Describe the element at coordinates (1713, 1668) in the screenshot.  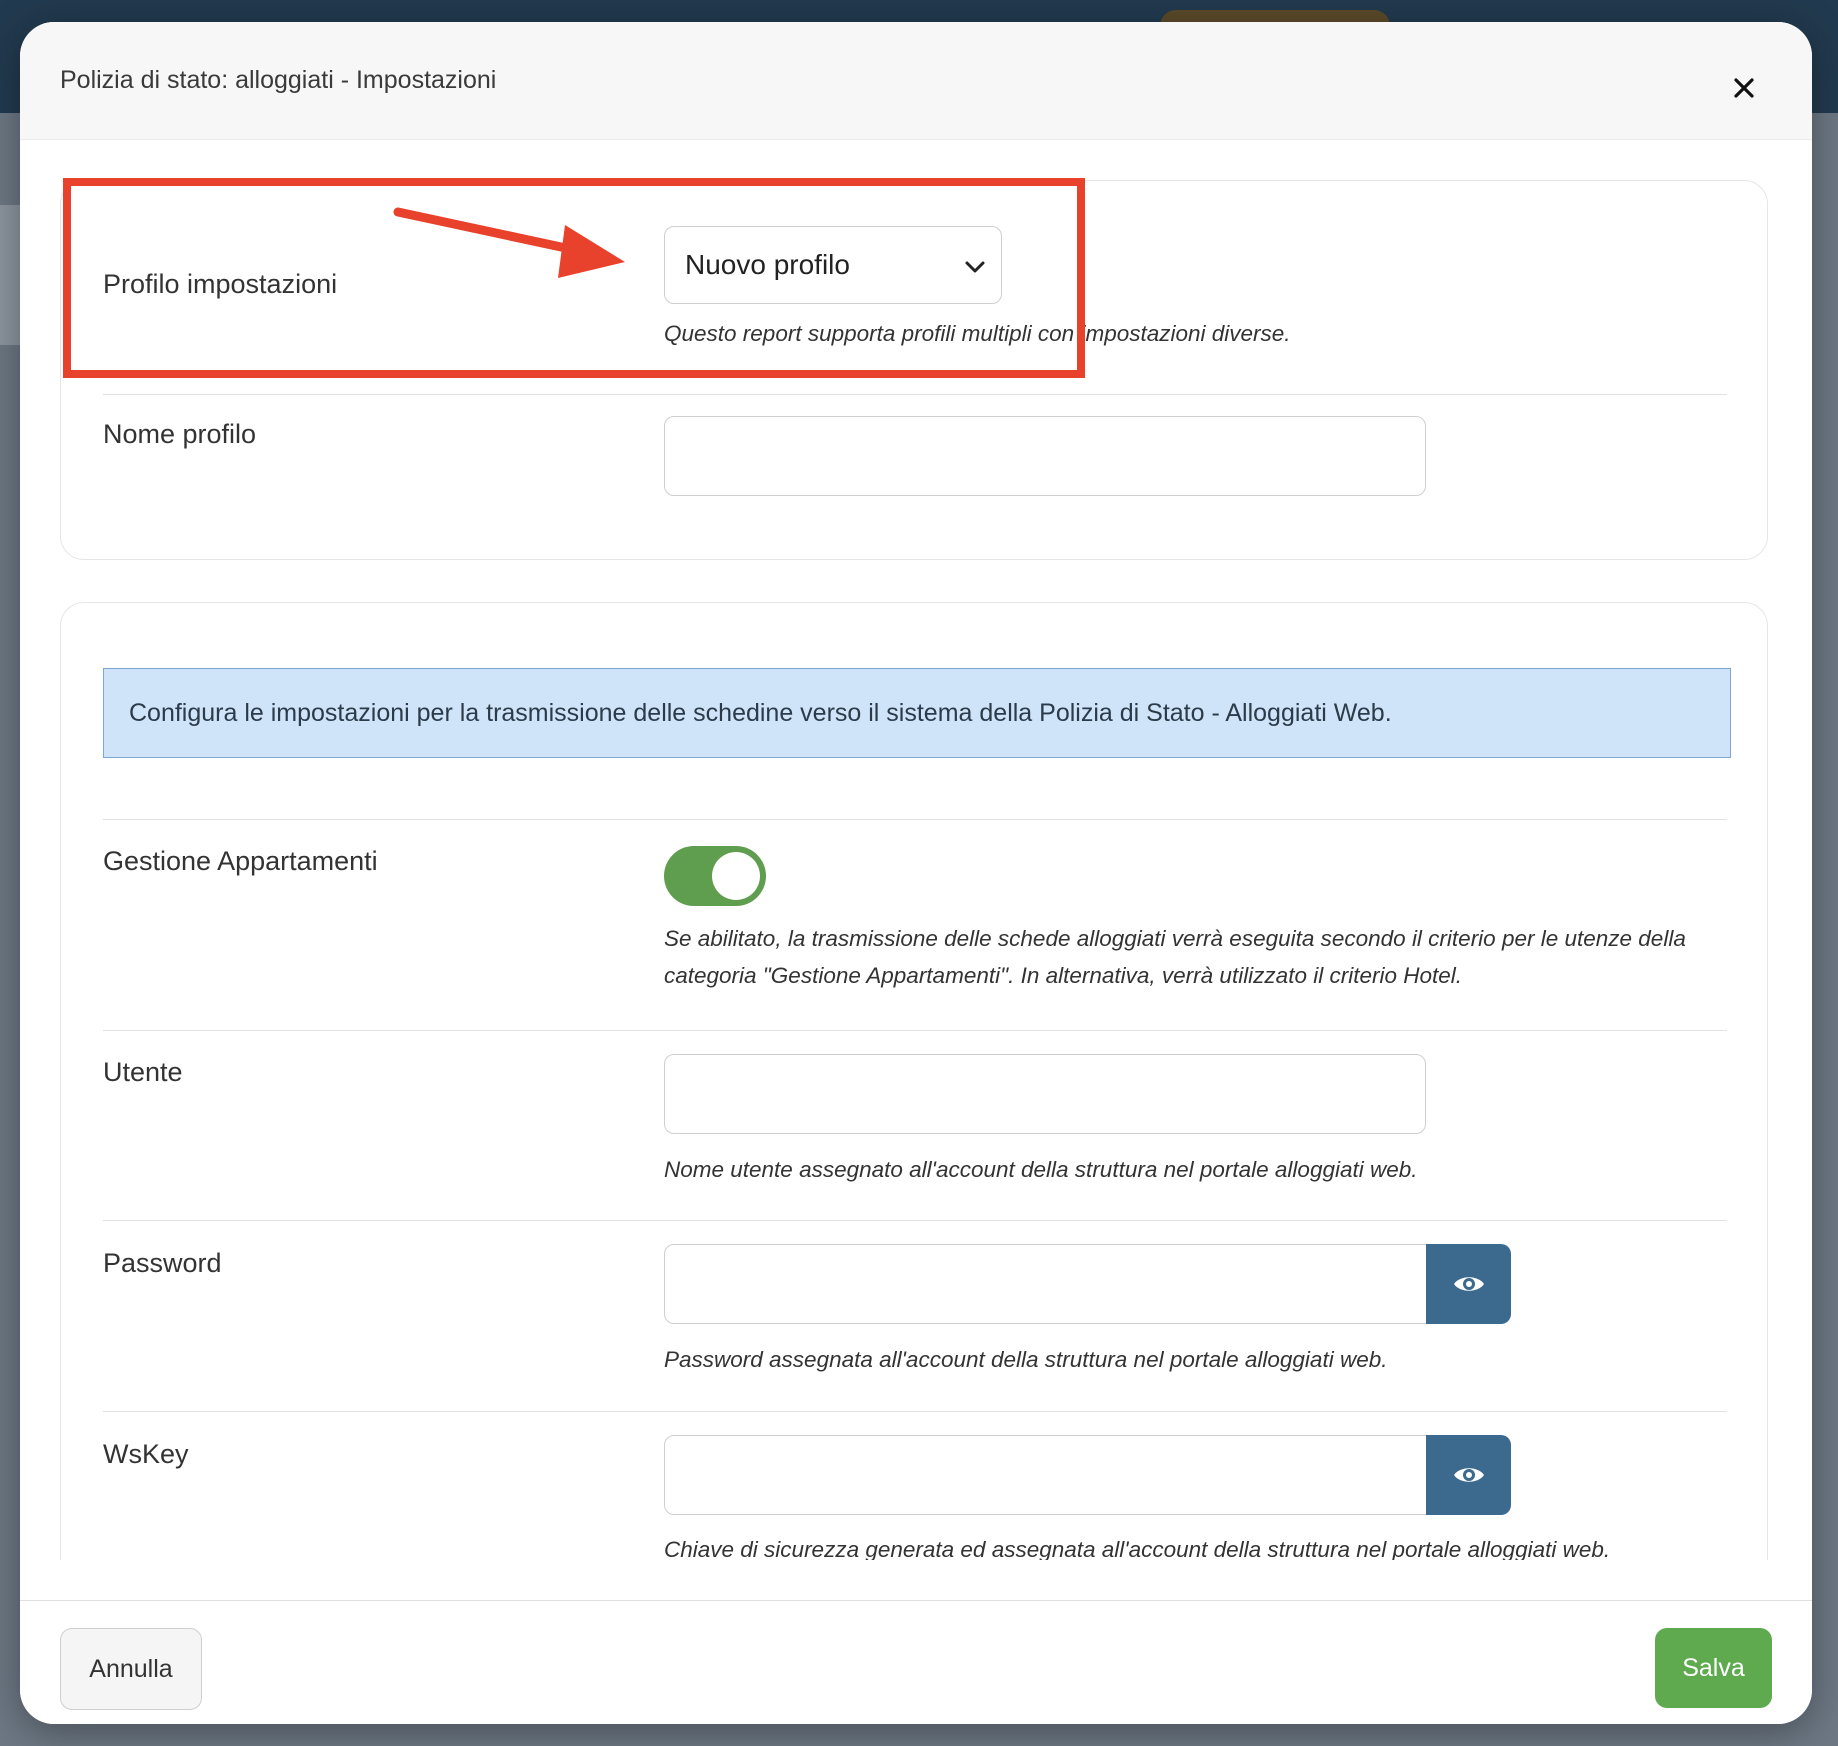
I see `save-button: Salva` at that location.